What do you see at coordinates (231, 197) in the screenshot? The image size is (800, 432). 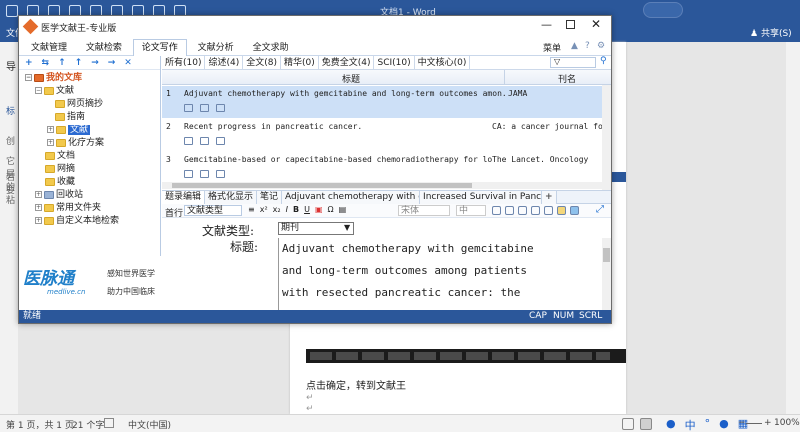 I see `tab-formatted-view: 格式化显示` at bounding box center [231, 197].